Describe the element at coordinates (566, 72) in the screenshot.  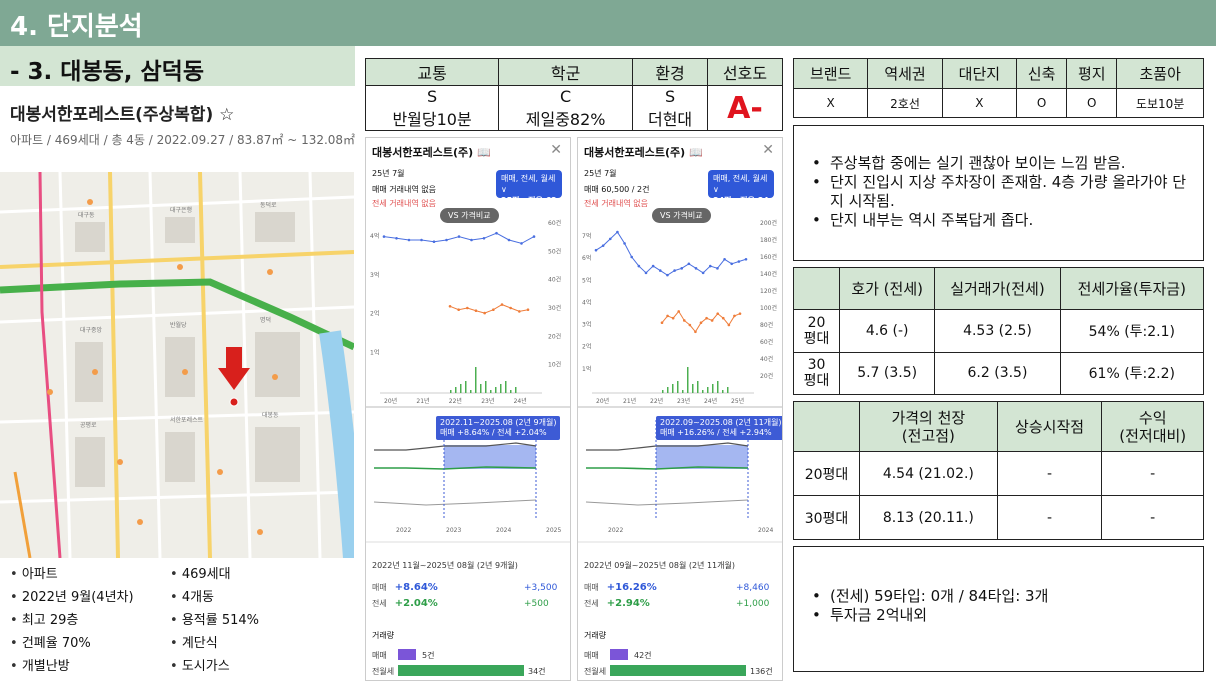
I see `header-school: 학군` at that location.